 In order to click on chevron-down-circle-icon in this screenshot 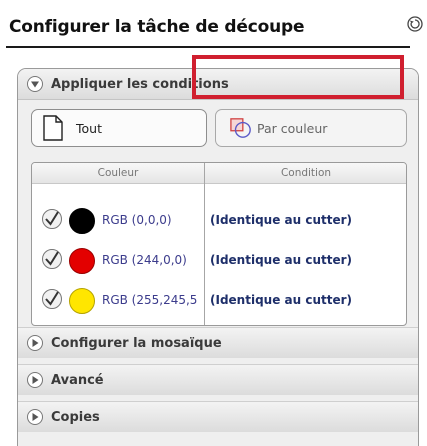, I will do `click(35, 84)`.